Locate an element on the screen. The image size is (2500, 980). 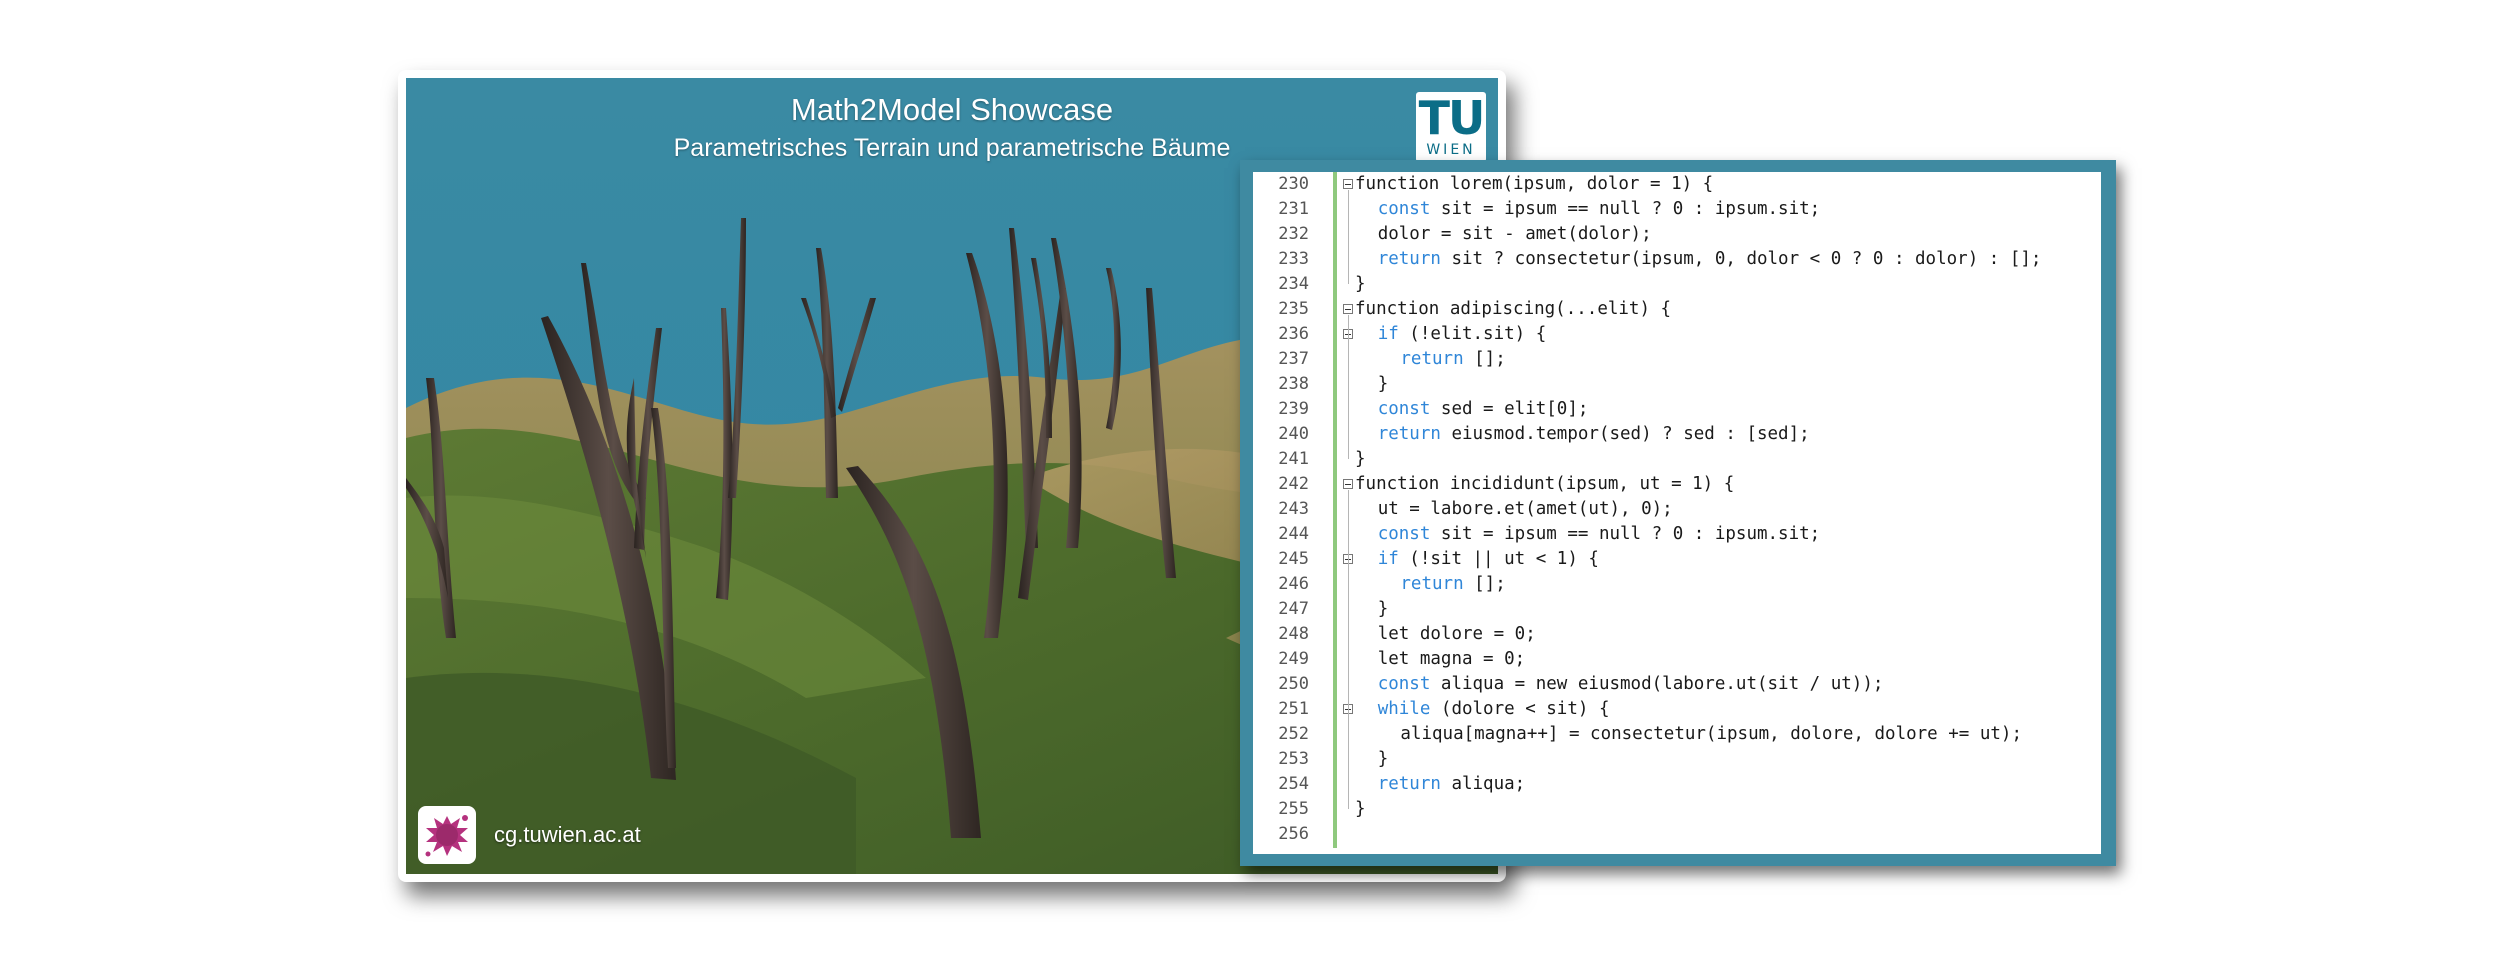
code-line: 248 let dolore = 0; is located at coordinates (1677, 634).